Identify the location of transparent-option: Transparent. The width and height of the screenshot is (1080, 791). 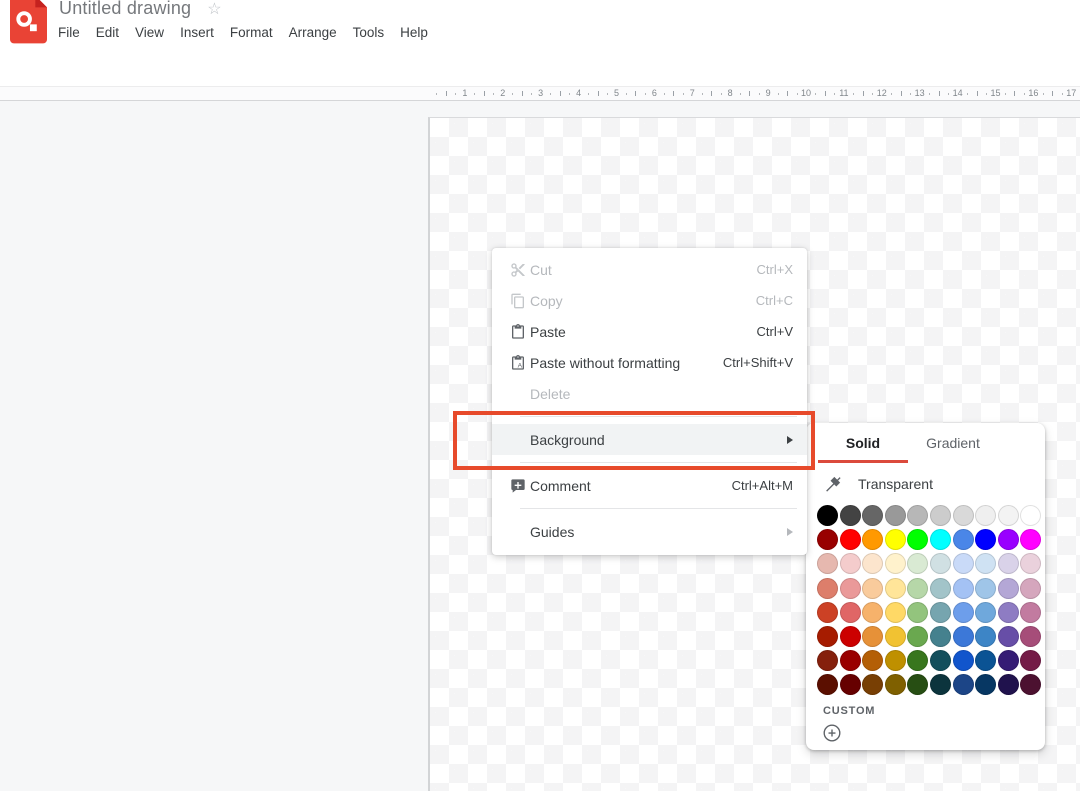
(925, 483).